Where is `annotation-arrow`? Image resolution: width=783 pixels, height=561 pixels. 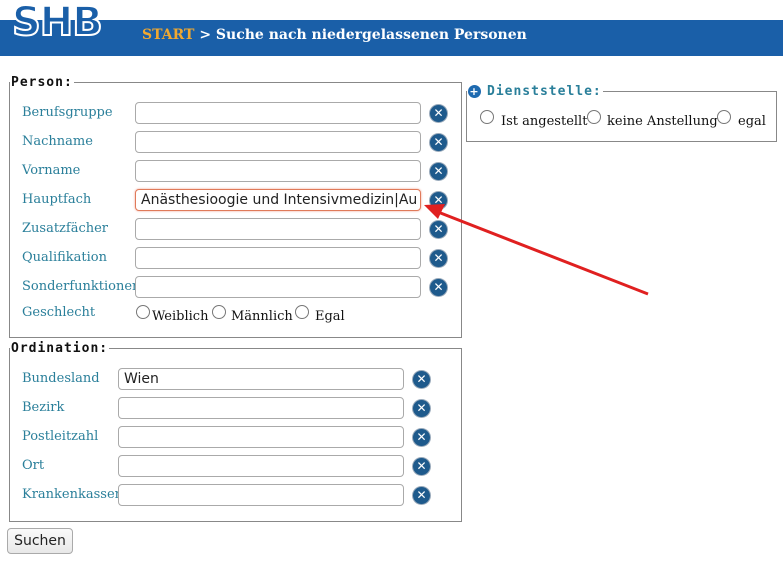 annotation-arrow is located at coordinates (536, 250).